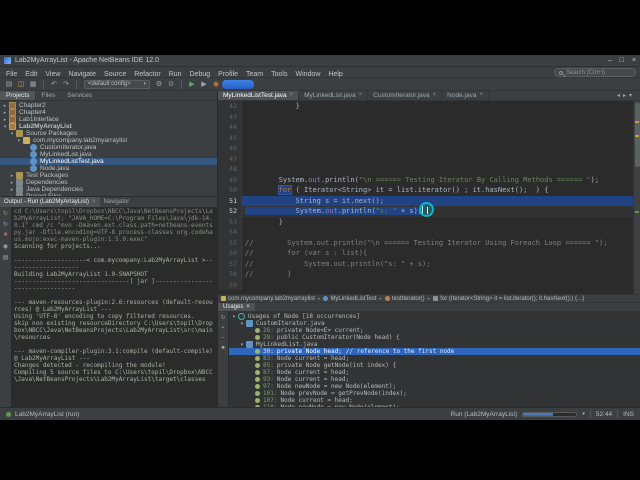 This screenshot has height=480, width=640. I want to click on build-project-icon: ⚙, so click(159, 84).